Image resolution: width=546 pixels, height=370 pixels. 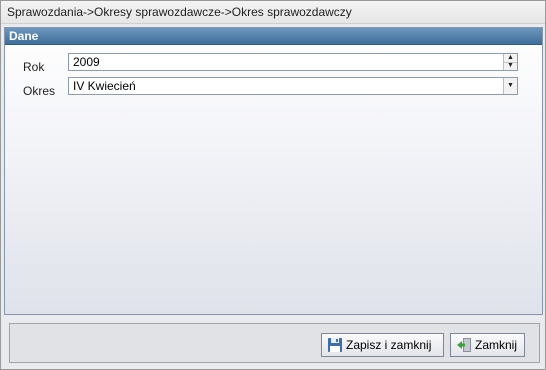 I want to click on spin-down-icon: ▼, so click(x=510, y=66).